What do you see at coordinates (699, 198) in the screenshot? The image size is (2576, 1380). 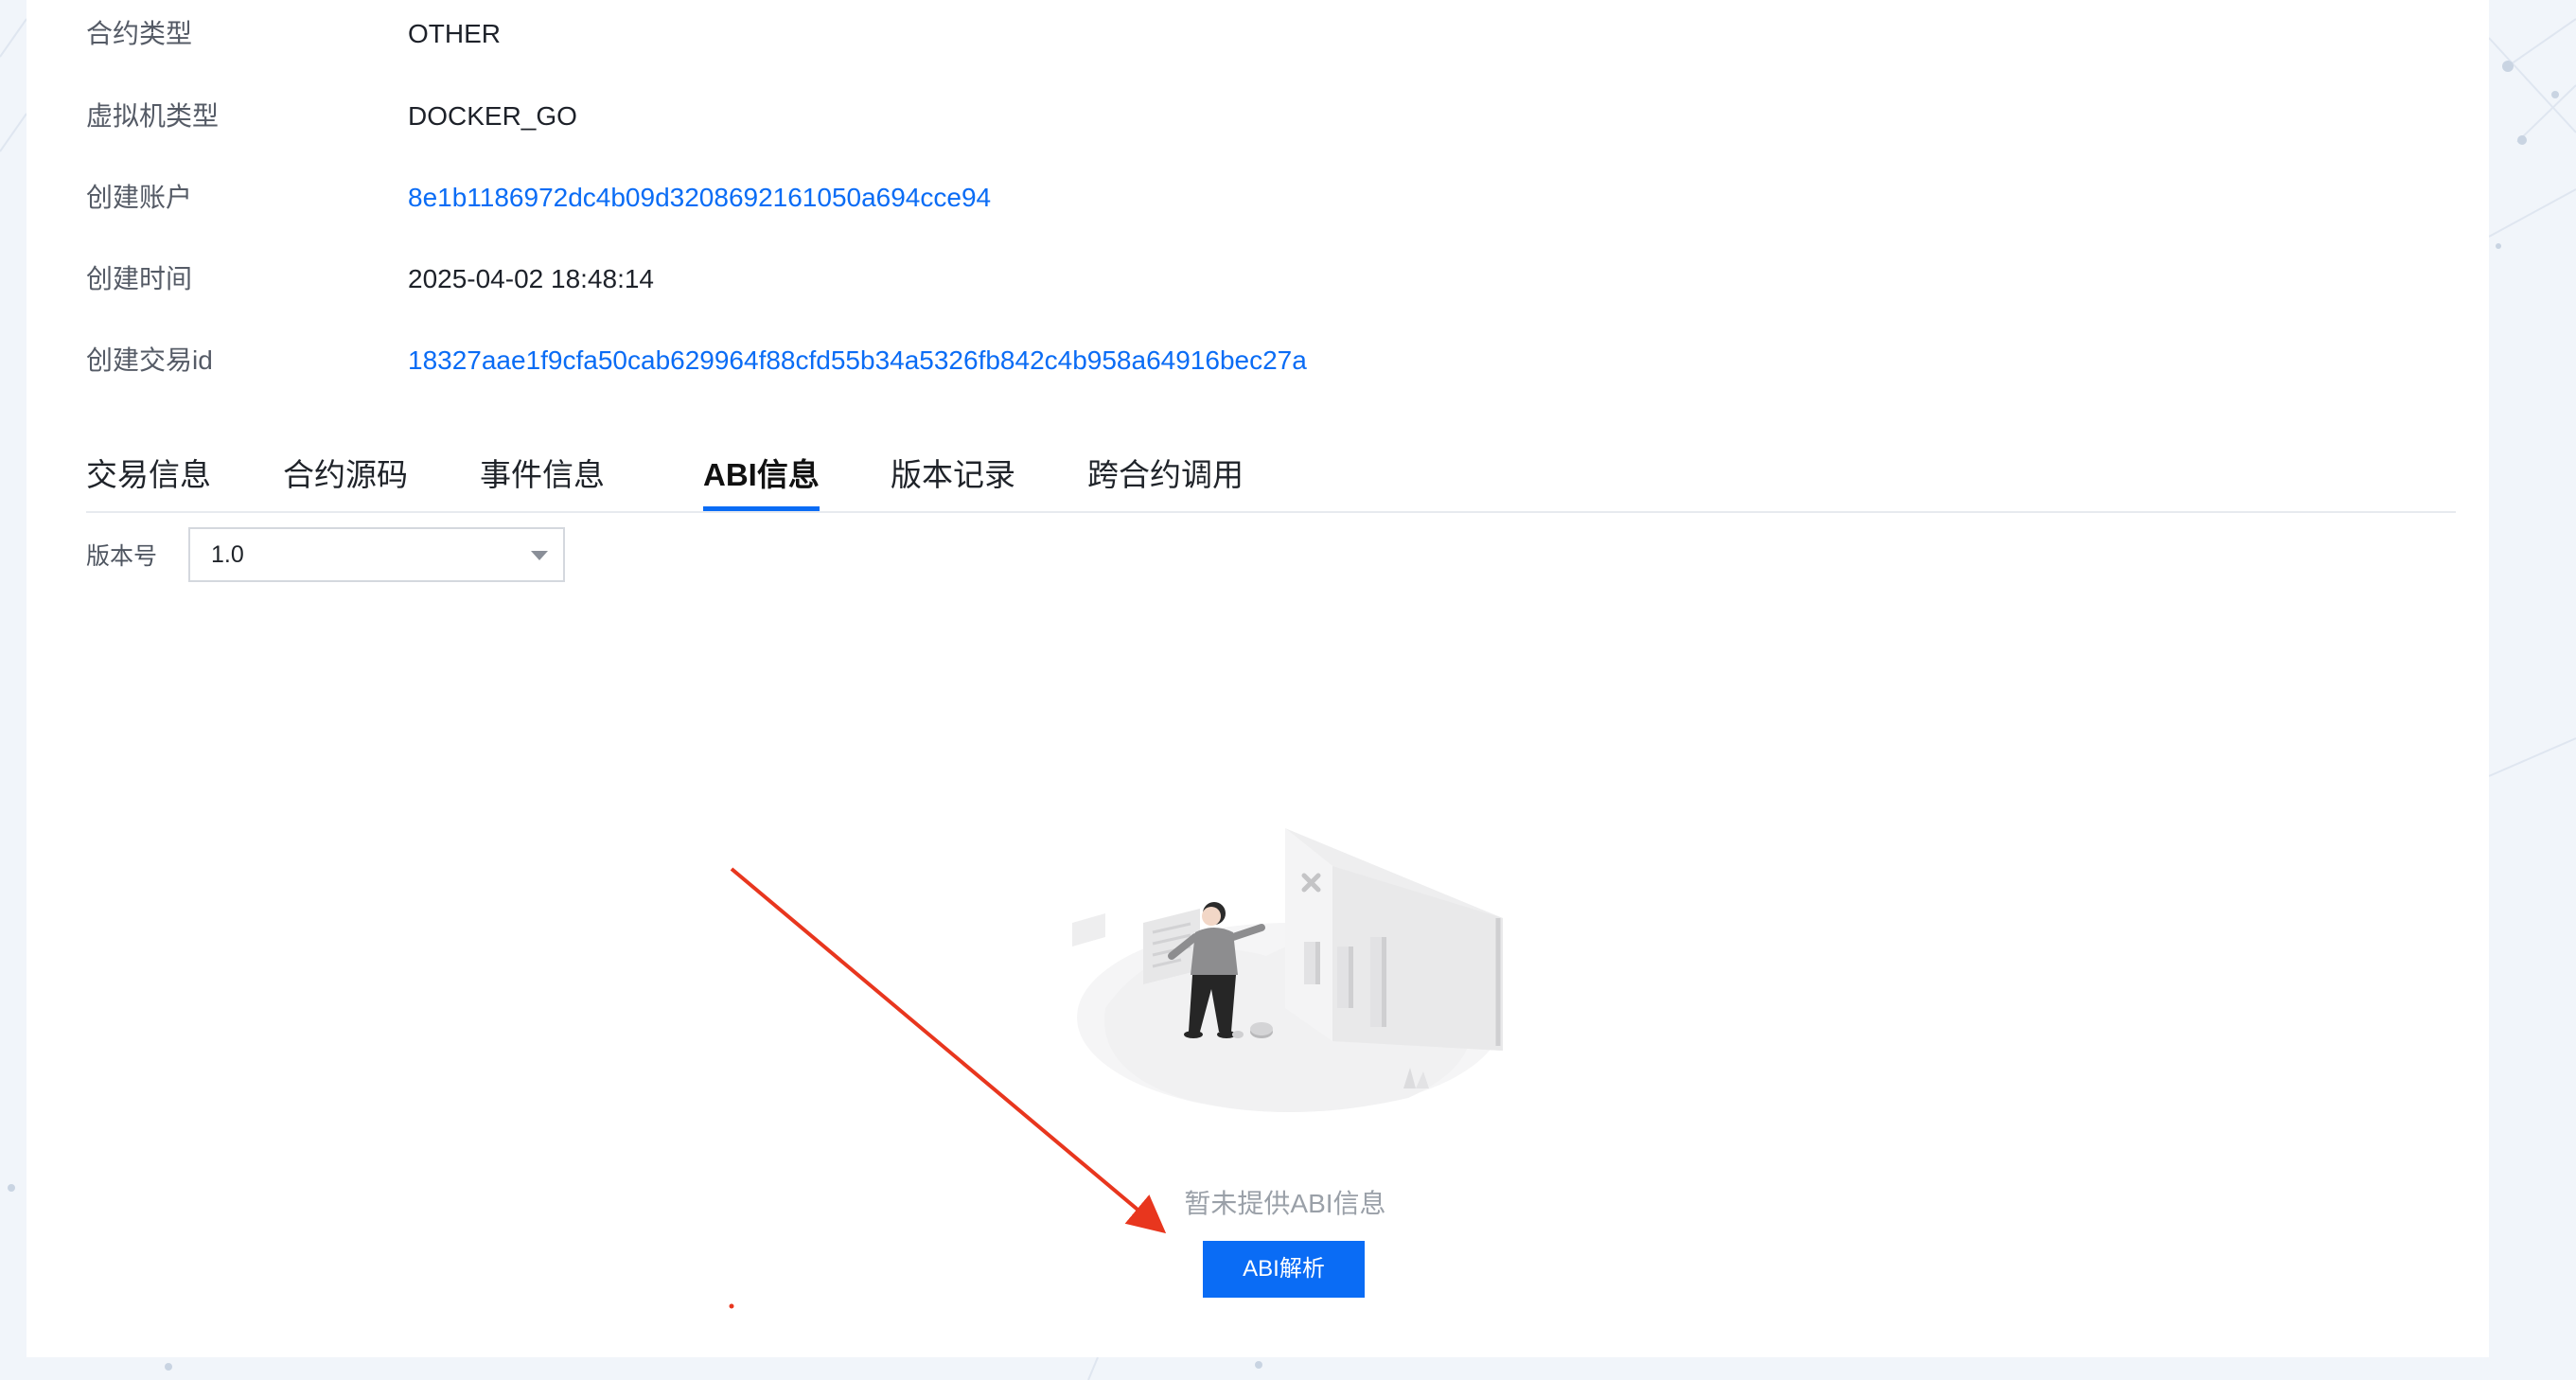 I see `creator-account-link: 8e1b1186972dc4b09d3208692161050a694cce94` at bounding box center [699, 198].